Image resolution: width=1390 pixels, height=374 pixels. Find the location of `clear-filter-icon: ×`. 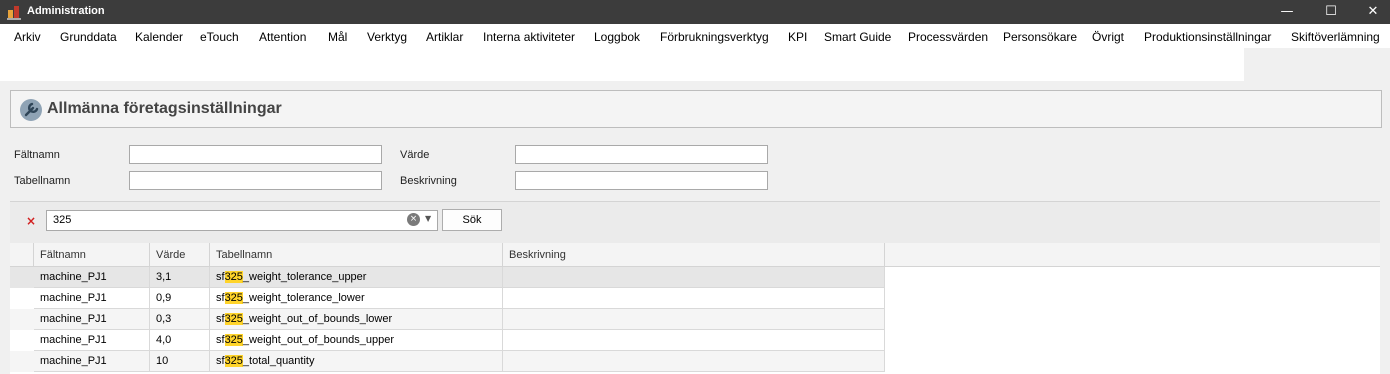

clear-filter-icon: × is located at coordinates (31, 221).